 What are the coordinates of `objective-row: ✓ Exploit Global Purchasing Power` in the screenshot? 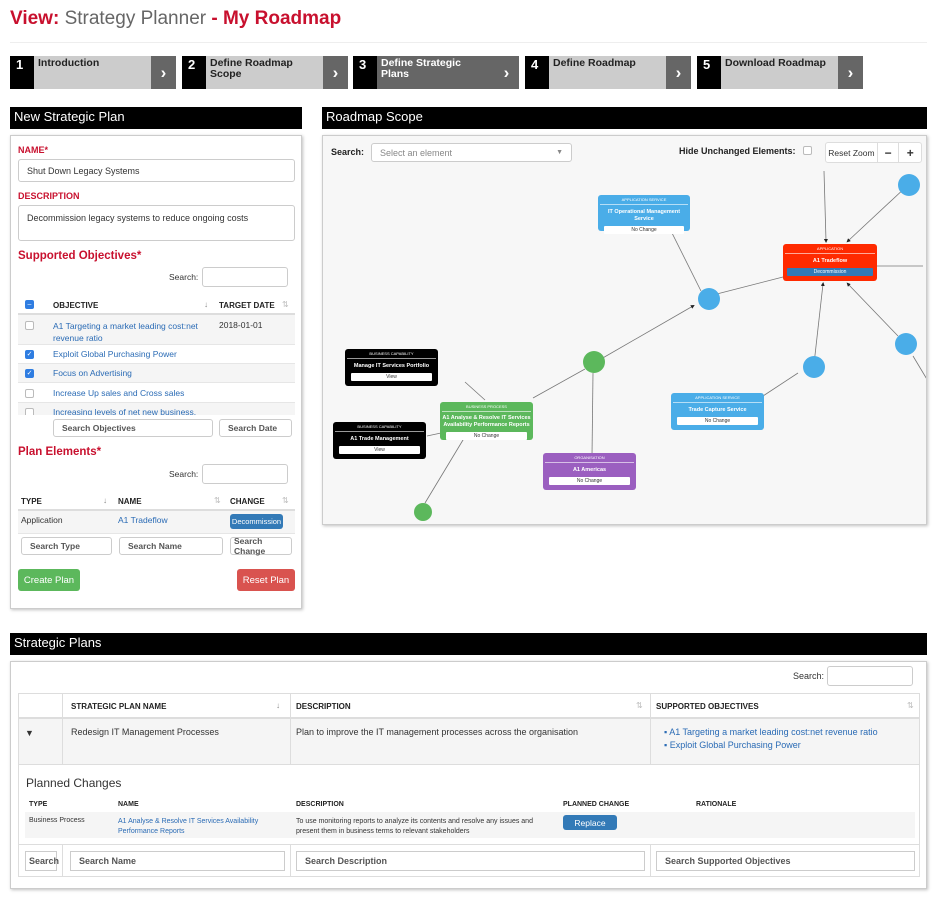 It's located at (156, 354).